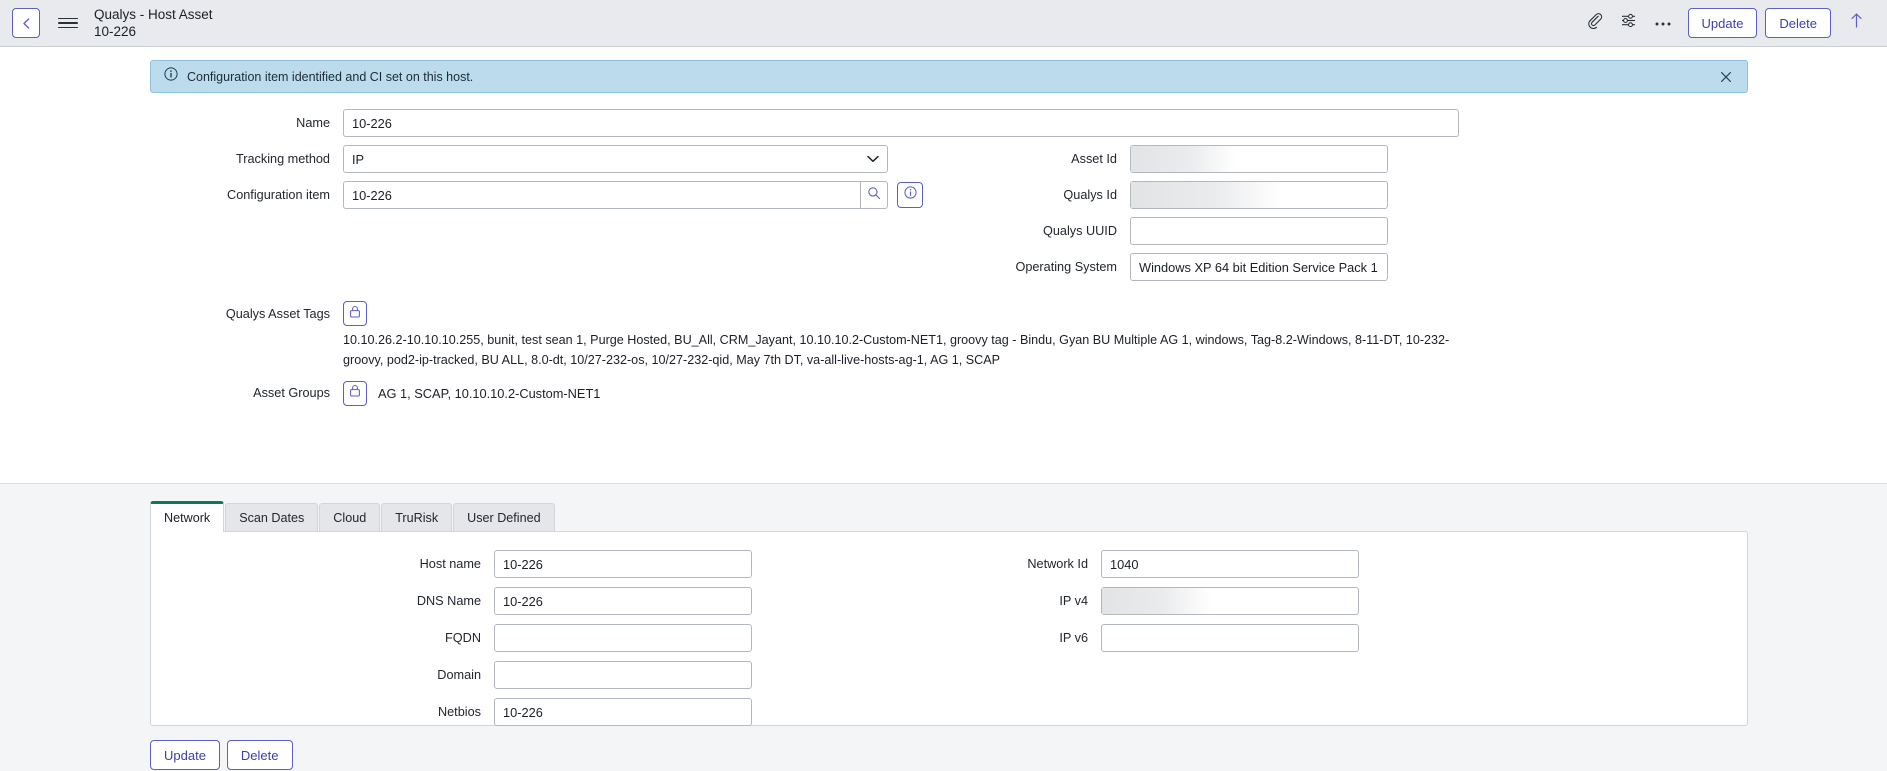 This screenshot has width=1887, height=771. What do you see at coordinates (1384, 638) in the screenshot?
I see `field-row-ip-v6: IP v6` at bounding box center [1384, 638].